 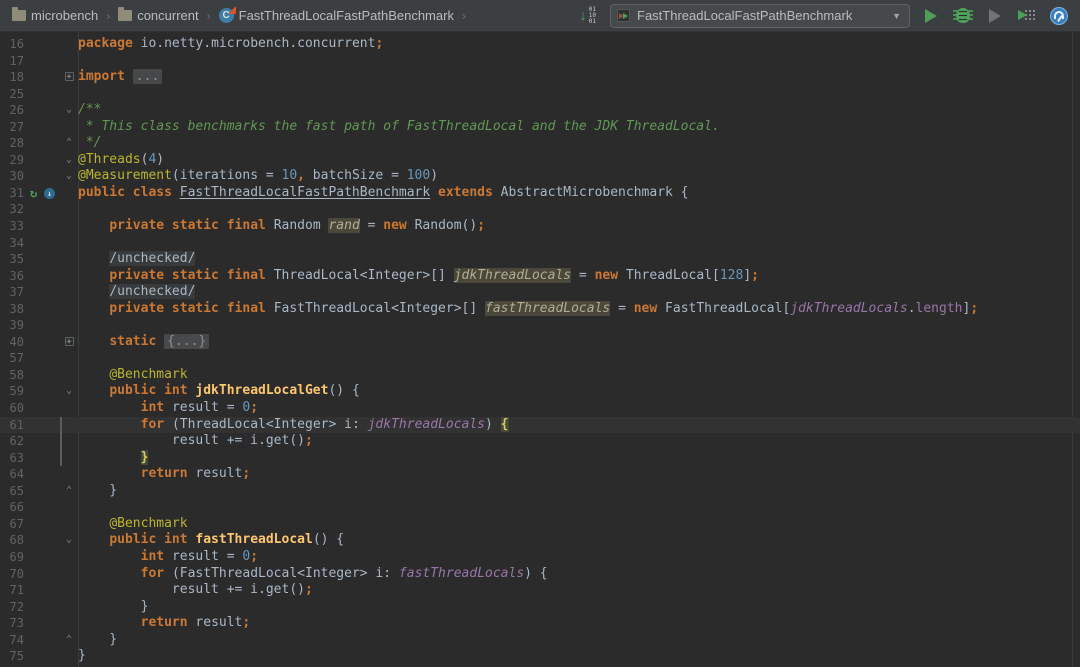 I want to click on line-number: 59, so click(x=12, y=391).